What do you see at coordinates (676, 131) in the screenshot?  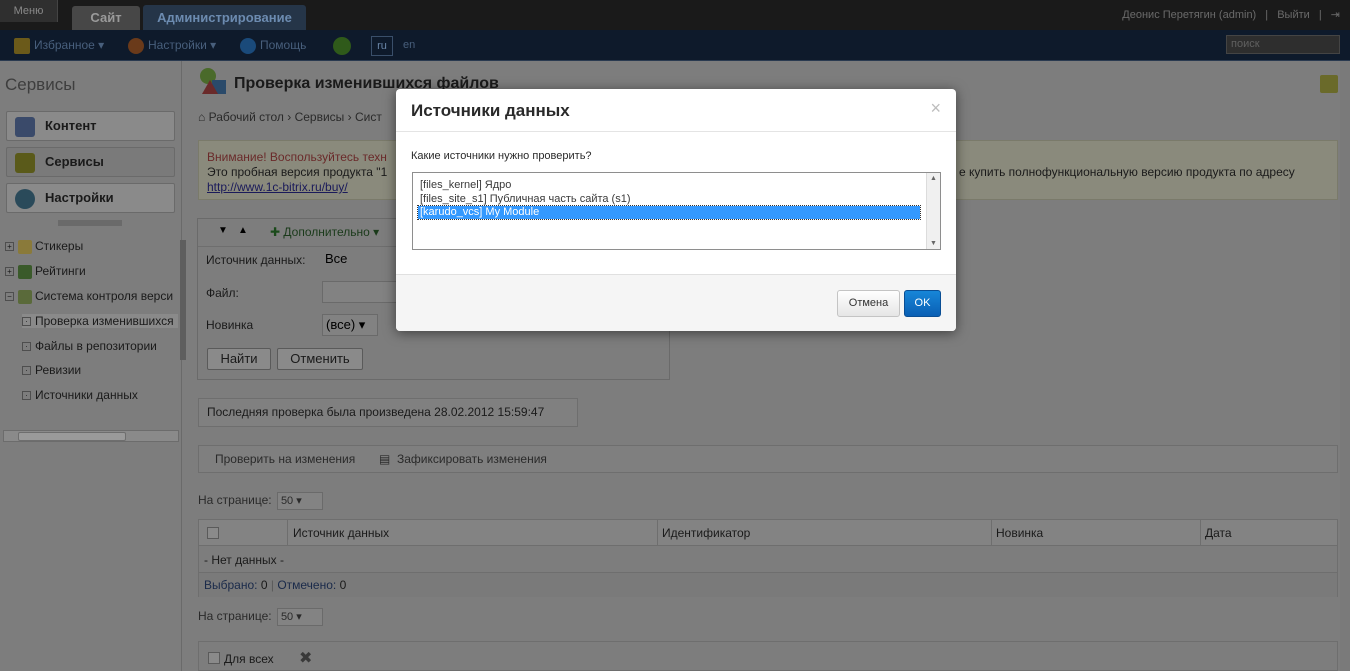 I see `dialog-divider` at bounding box center [676, 131].